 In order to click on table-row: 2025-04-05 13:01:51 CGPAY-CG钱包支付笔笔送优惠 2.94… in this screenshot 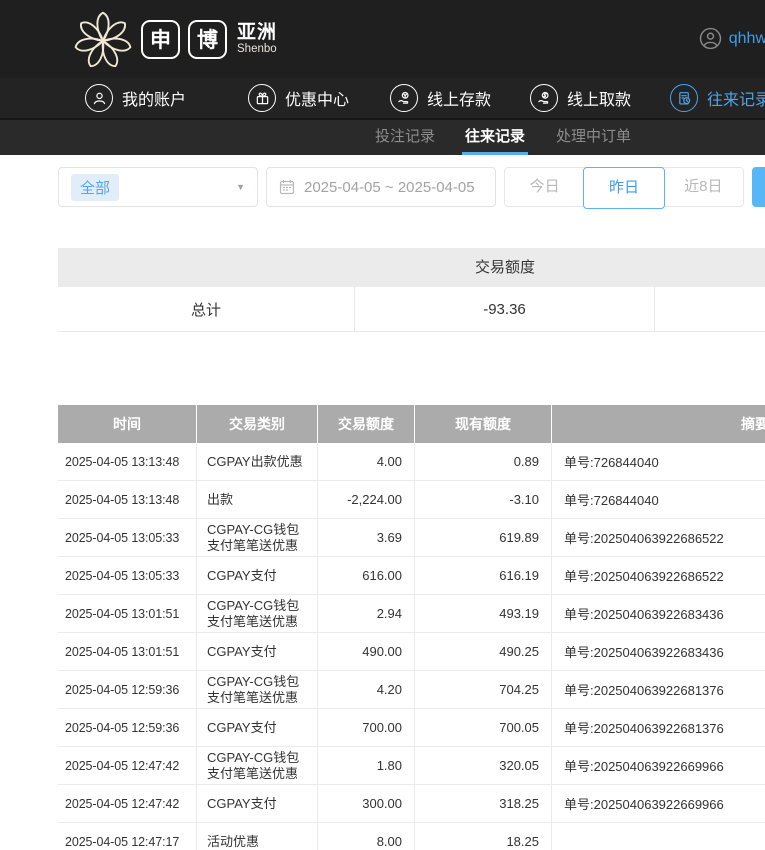, I will do `click(411, 614)`.